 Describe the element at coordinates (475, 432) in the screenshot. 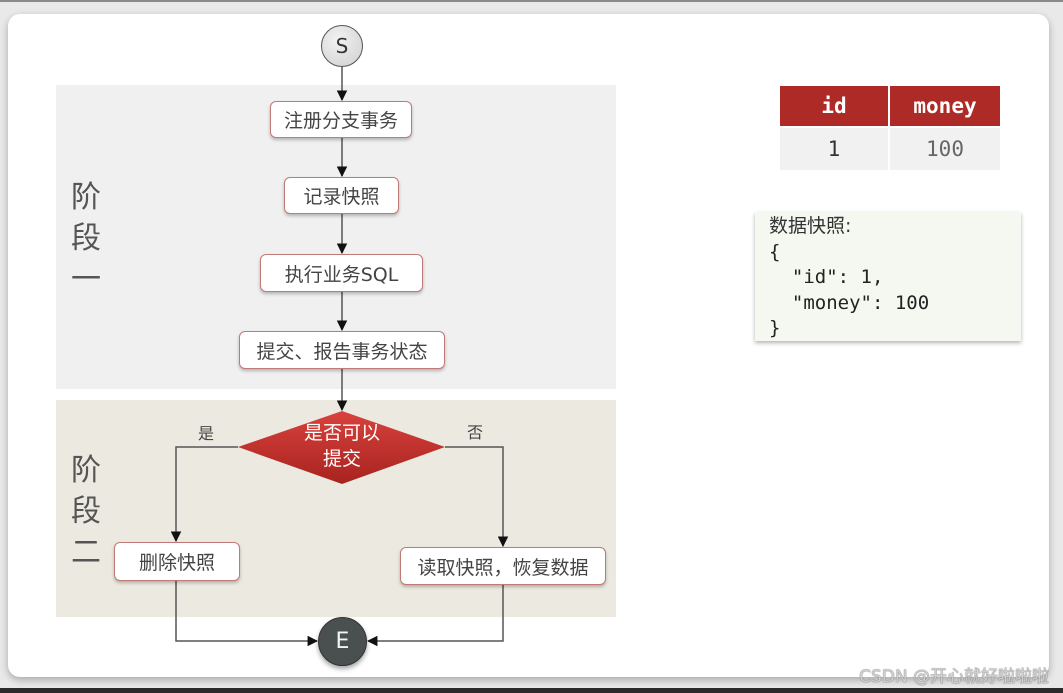

I see `branch-no-label: 否` at that location.